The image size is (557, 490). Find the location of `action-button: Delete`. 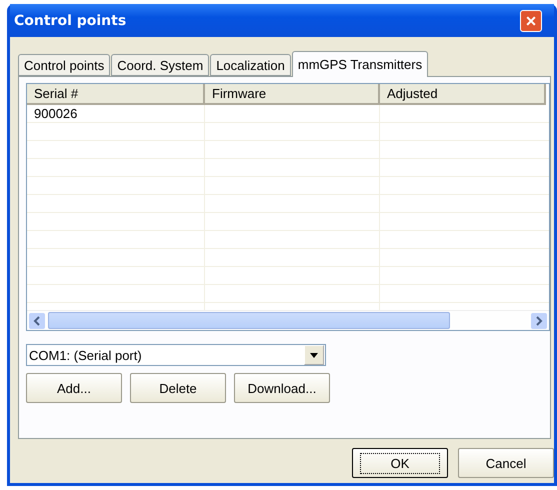

action-button: Delete is located at coordinates (178, 388).